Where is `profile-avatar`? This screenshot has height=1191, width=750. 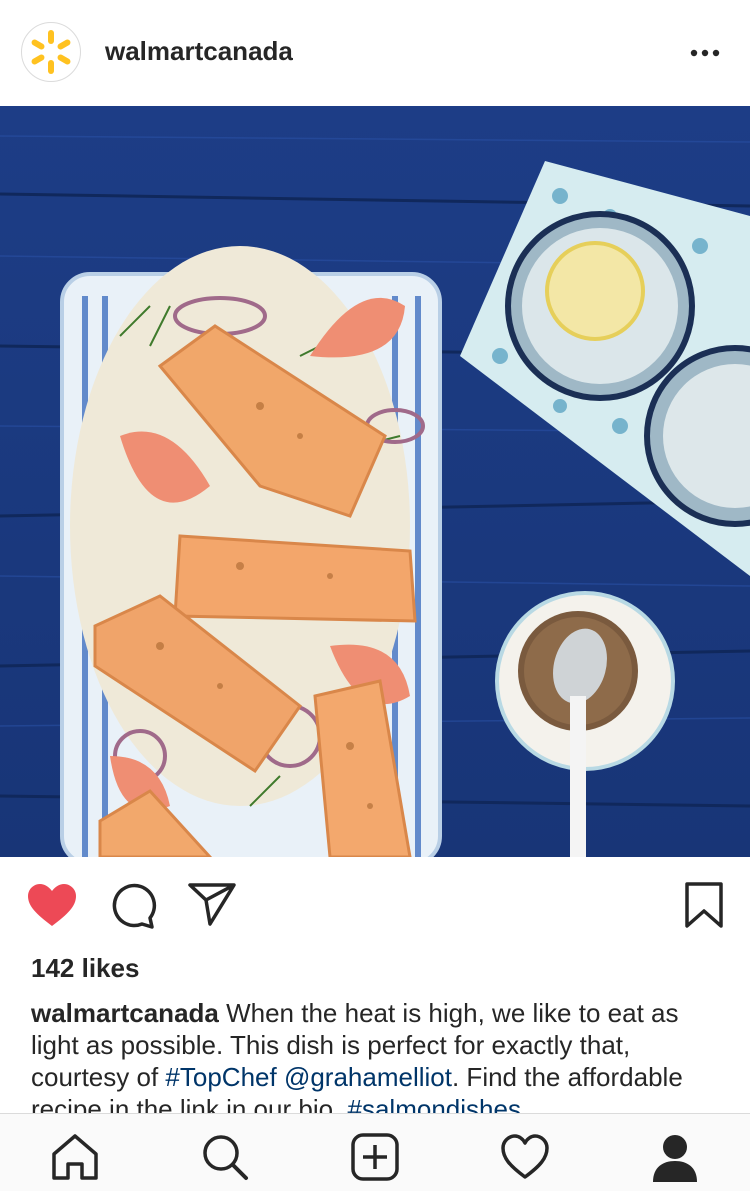 profile-avatar is located at coordinates (51, 52).